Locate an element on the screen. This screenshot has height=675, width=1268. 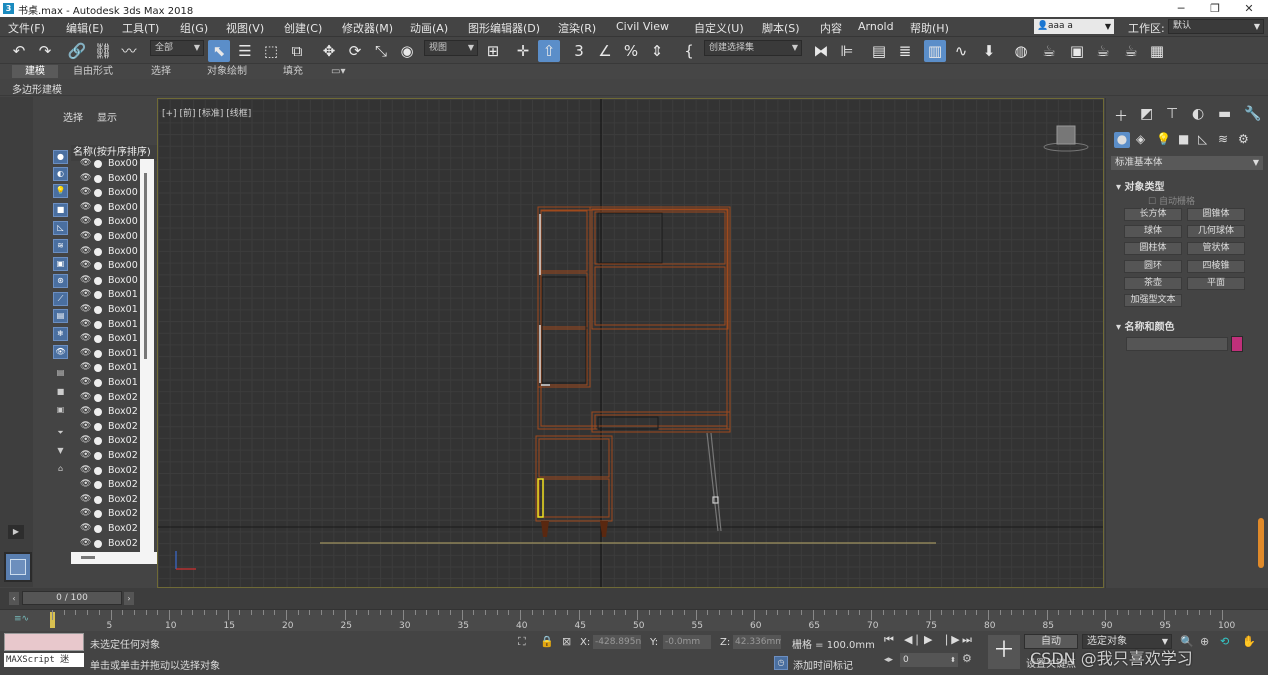
render-setup-icon: ☕ is located at coordinates (1049, 51).